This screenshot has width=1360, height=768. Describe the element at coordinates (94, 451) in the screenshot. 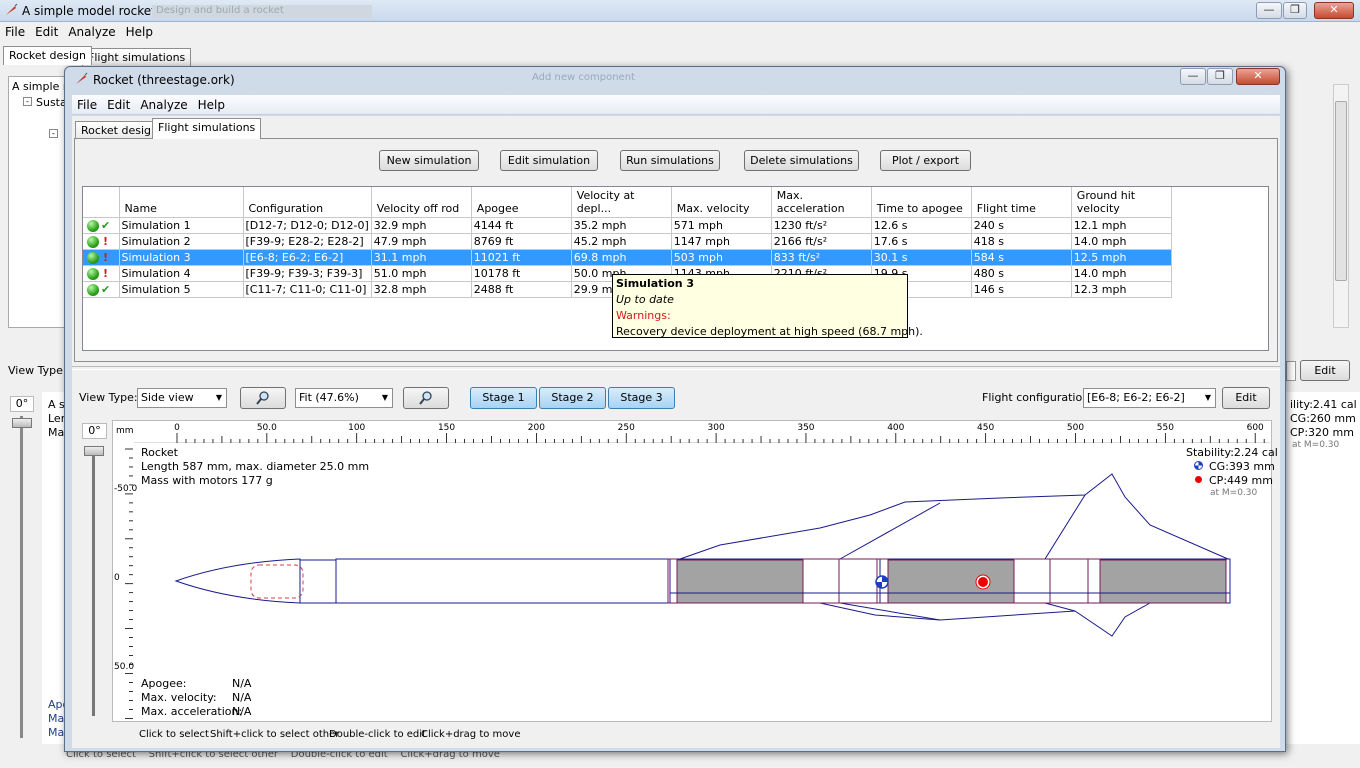

I see `rotation-slider-thumb` at that location.